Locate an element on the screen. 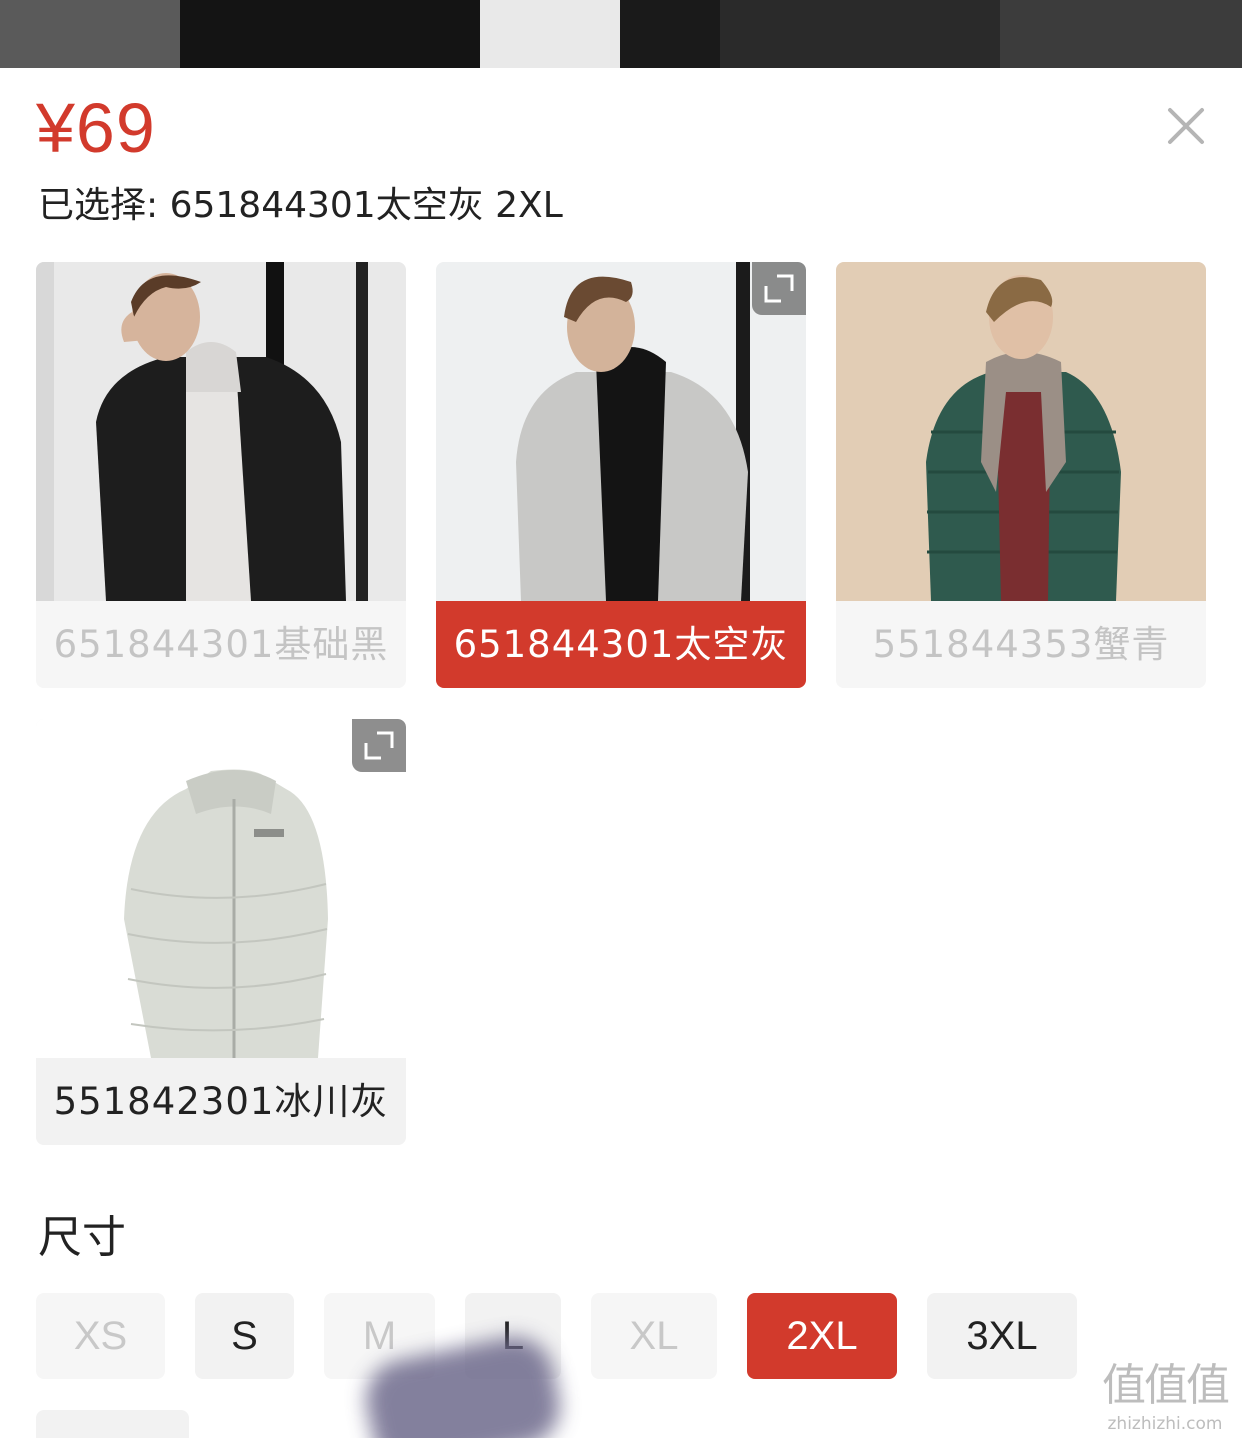  watermark: 值值值 zhizhizhi.com is located at coordinates (1165, 1396).